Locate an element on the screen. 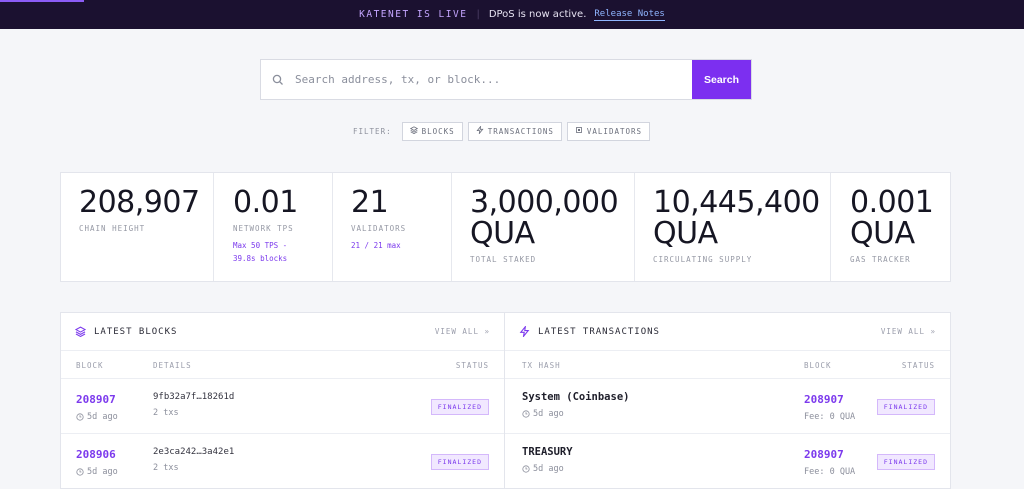  stat-value: 208,907 is located at coordinates (139, 202).